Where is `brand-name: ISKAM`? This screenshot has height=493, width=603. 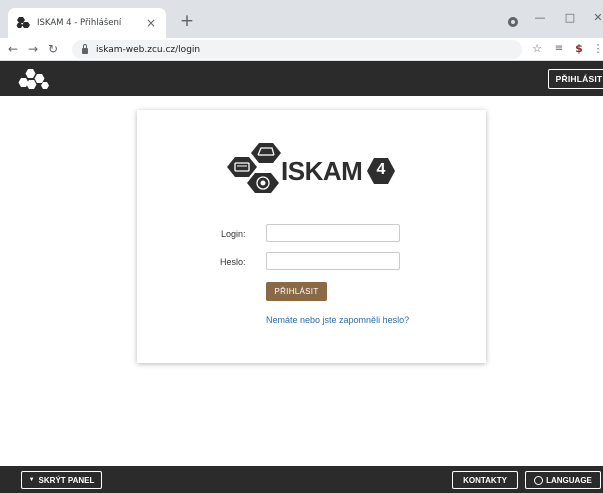 brand-name: ISKAM is located at coordinates (322, 171).